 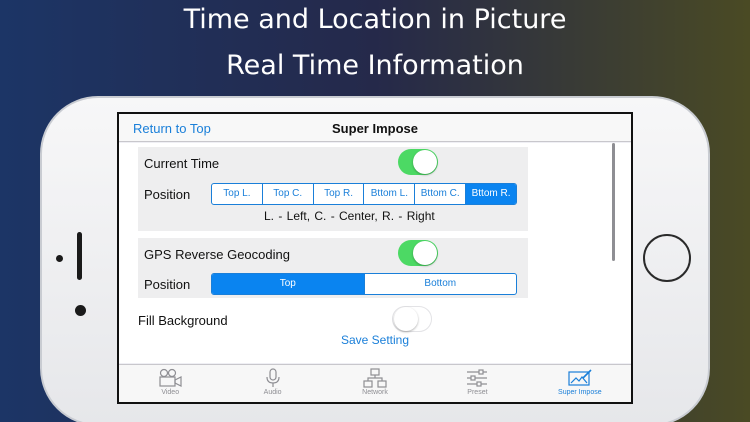 I want to click on phone-camera-dot, so click(x=80, y=310).